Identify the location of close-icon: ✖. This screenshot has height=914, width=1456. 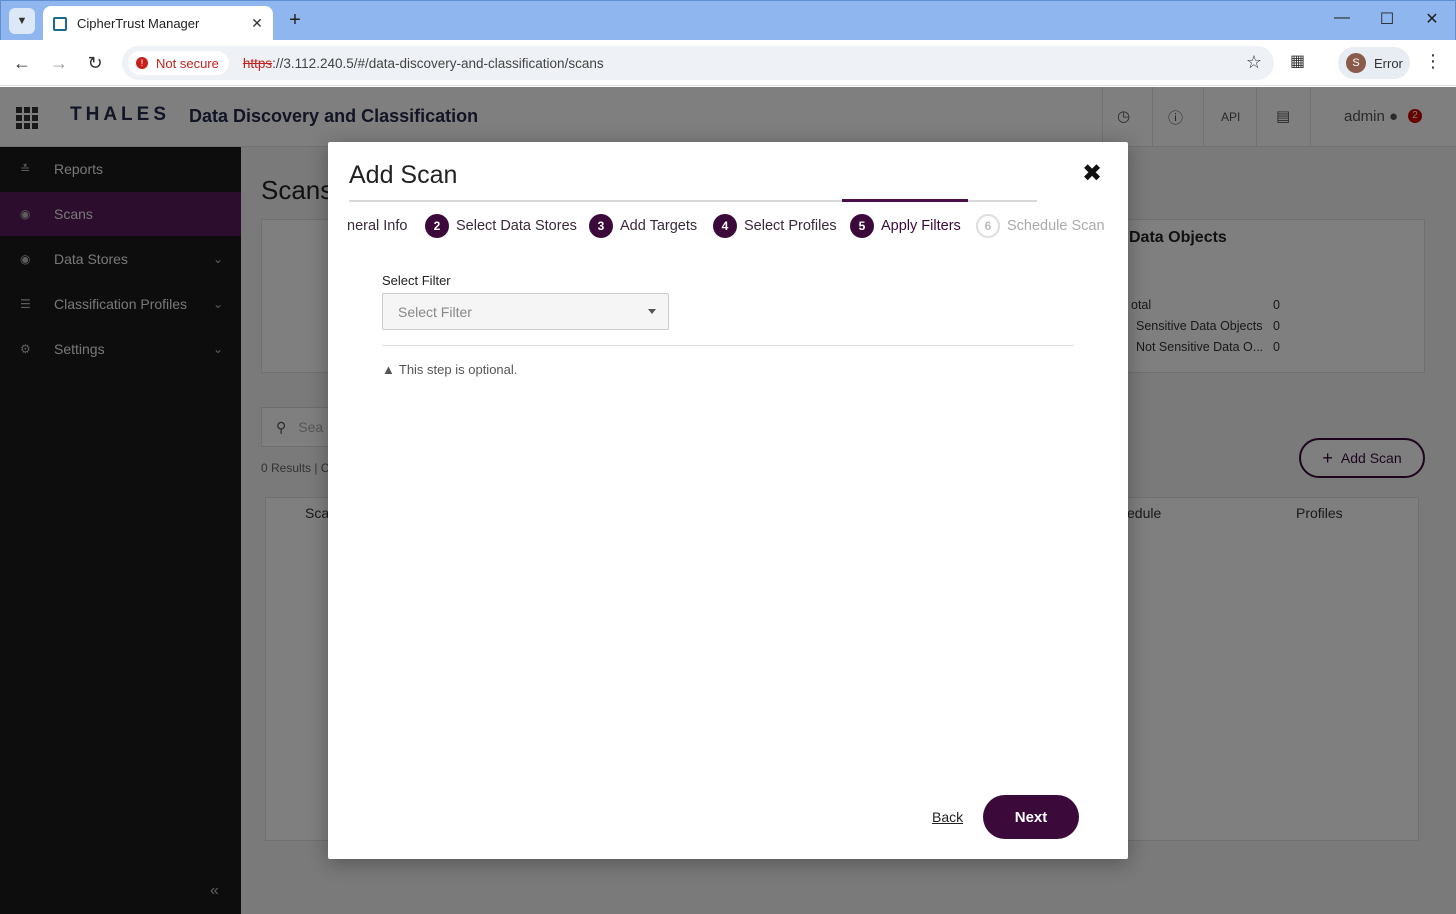
(1092, 173).